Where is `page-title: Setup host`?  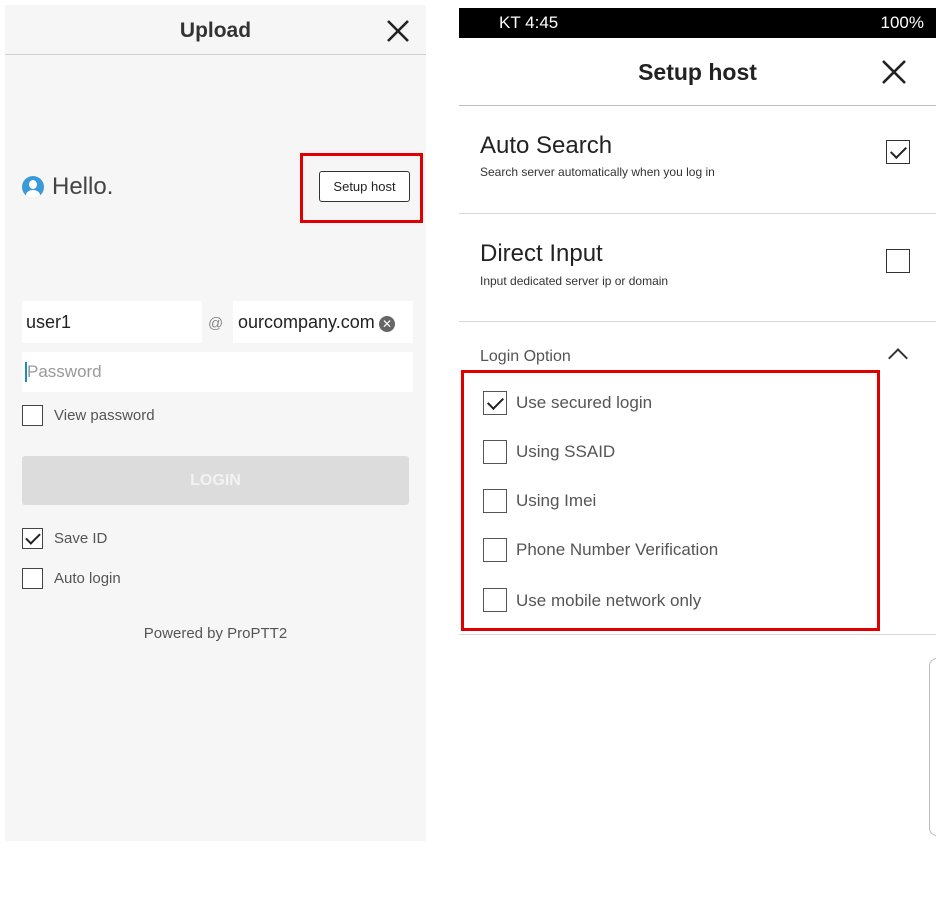
page-title: Setup host is located at coordinates (697, 72).